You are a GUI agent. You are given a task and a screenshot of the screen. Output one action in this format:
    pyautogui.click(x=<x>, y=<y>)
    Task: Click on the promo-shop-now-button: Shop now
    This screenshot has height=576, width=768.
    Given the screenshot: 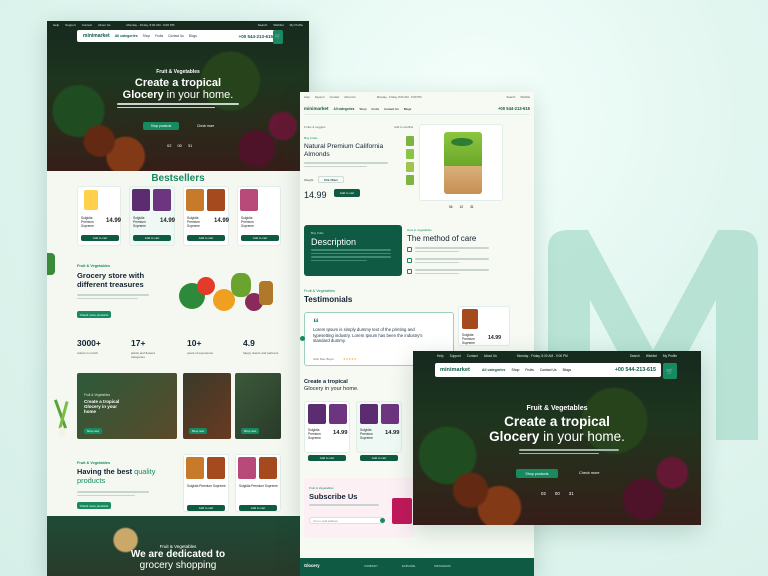 What is the action you would take?
    pyautogui.click(x=93, y=431)
    